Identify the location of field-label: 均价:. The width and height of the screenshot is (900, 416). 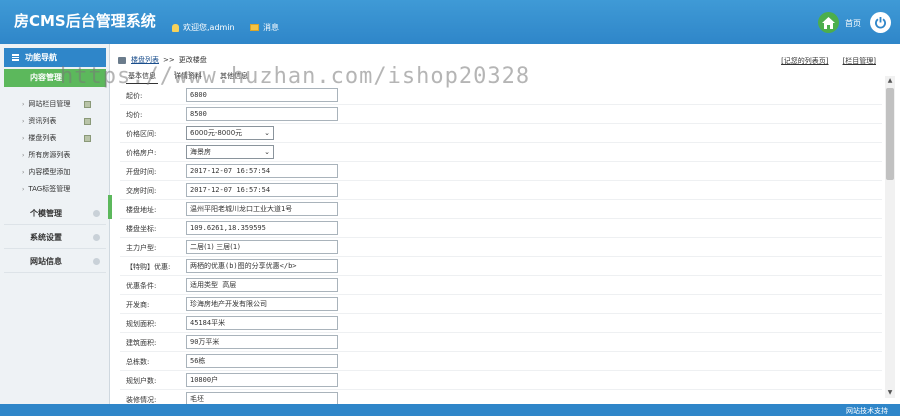
(134, 115).